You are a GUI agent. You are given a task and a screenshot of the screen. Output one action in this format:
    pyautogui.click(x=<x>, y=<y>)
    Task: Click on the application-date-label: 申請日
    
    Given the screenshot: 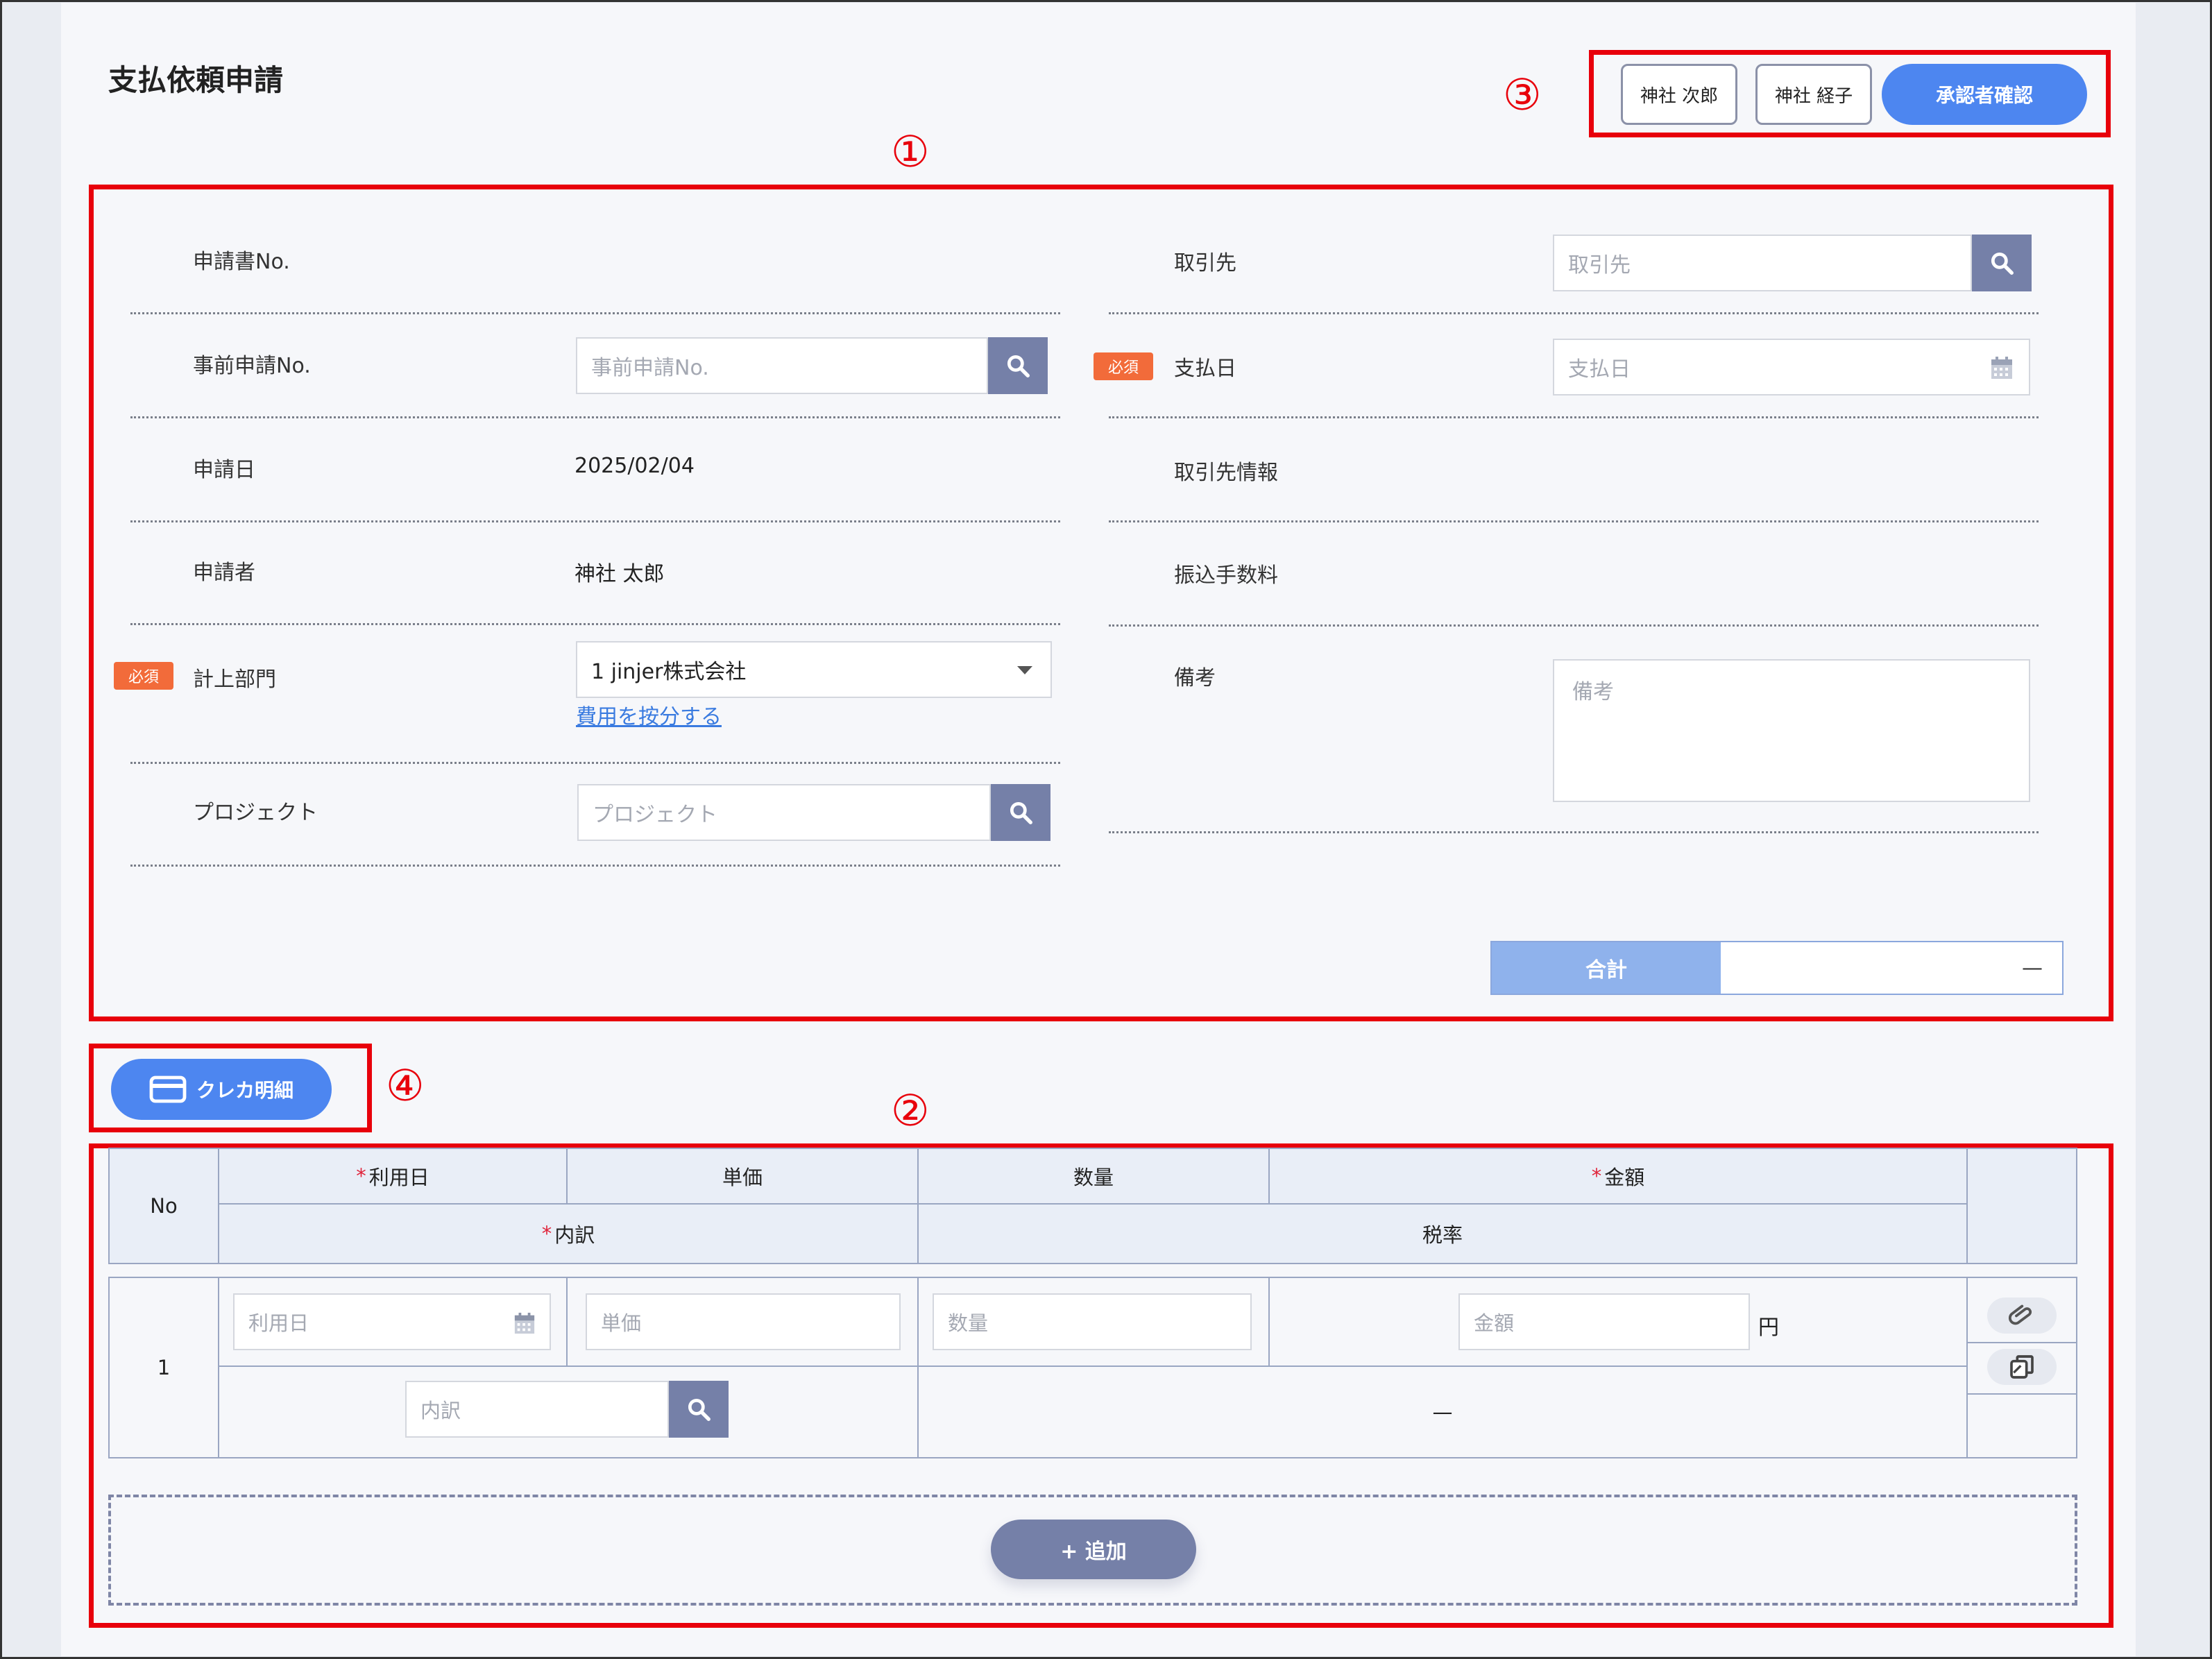 What is the action you would take?
    pyautogui.click(x=224, y=470)
    